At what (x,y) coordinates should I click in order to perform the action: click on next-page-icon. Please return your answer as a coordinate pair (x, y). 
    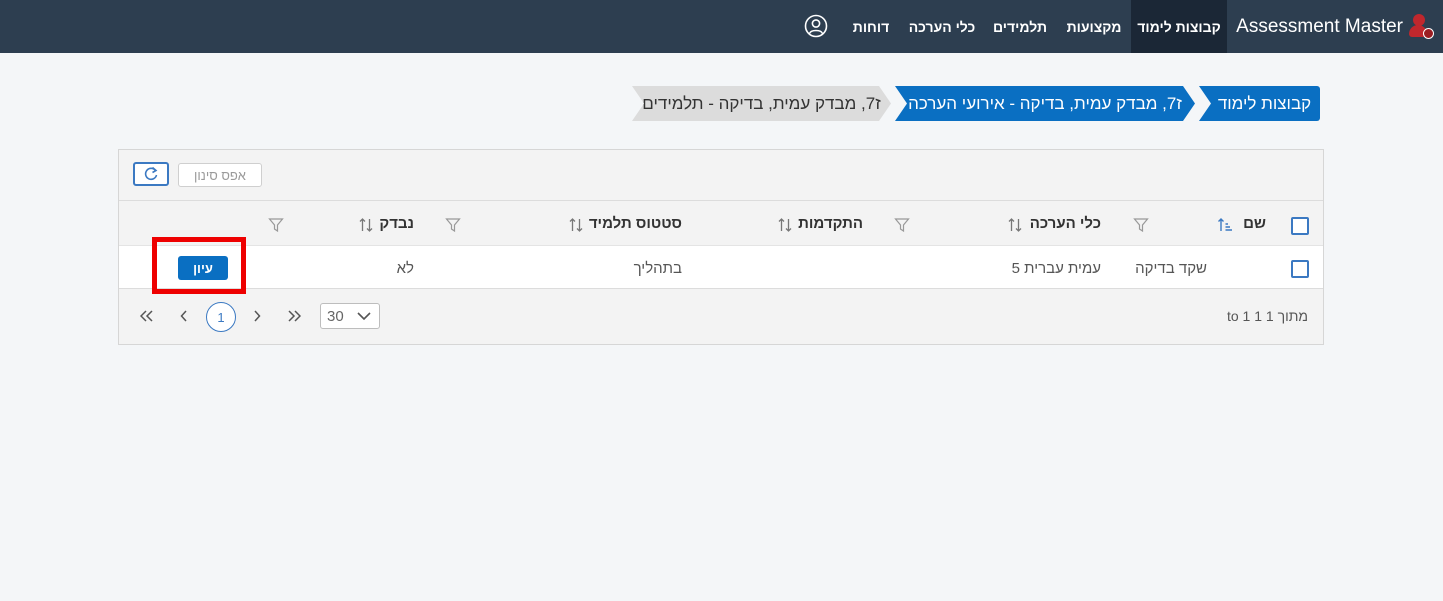
    Looking at the image, I should click on (257, 316).